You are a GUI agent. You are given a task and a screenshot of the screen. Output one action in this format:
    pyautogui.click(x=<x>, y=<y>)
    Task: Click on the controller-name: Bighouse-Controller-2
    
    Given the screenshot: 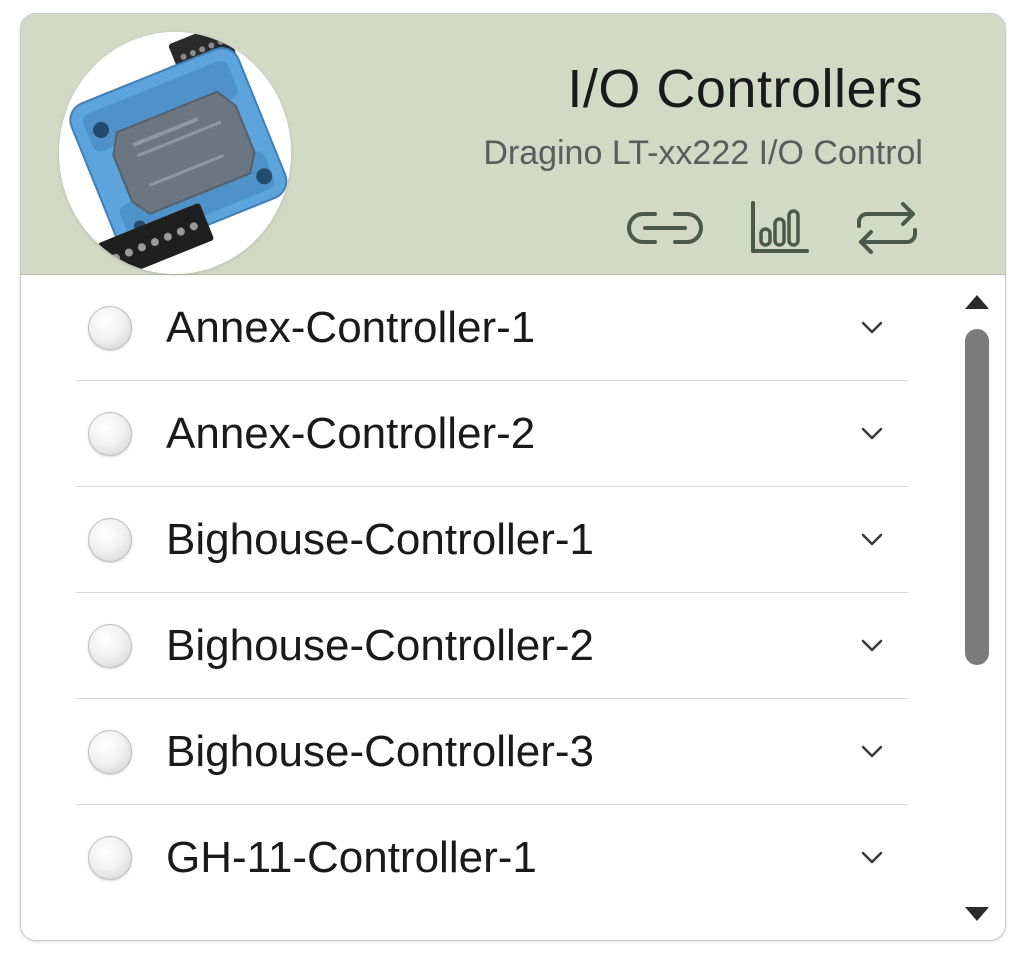 What is the action you would take?
    pyautogui.click(x=380, y=645)
    